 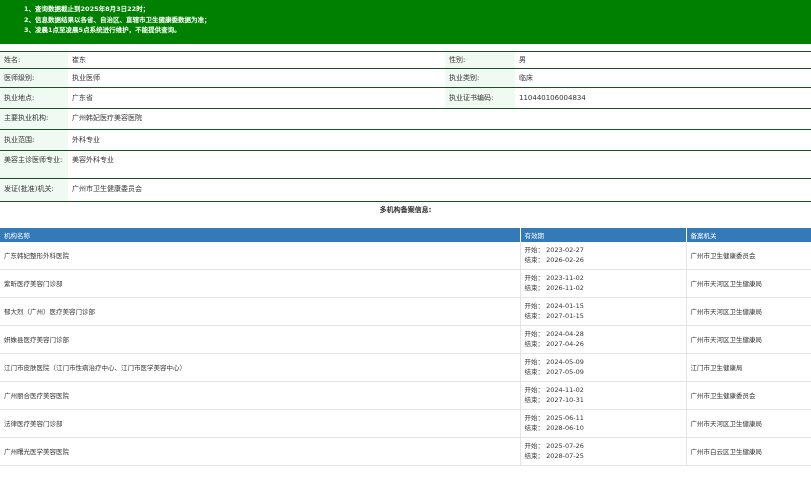 What do you see at coordinates (34, 78) in the screenshot?
I see `level-label: 医师级别:` at bounding box center [34, 78].